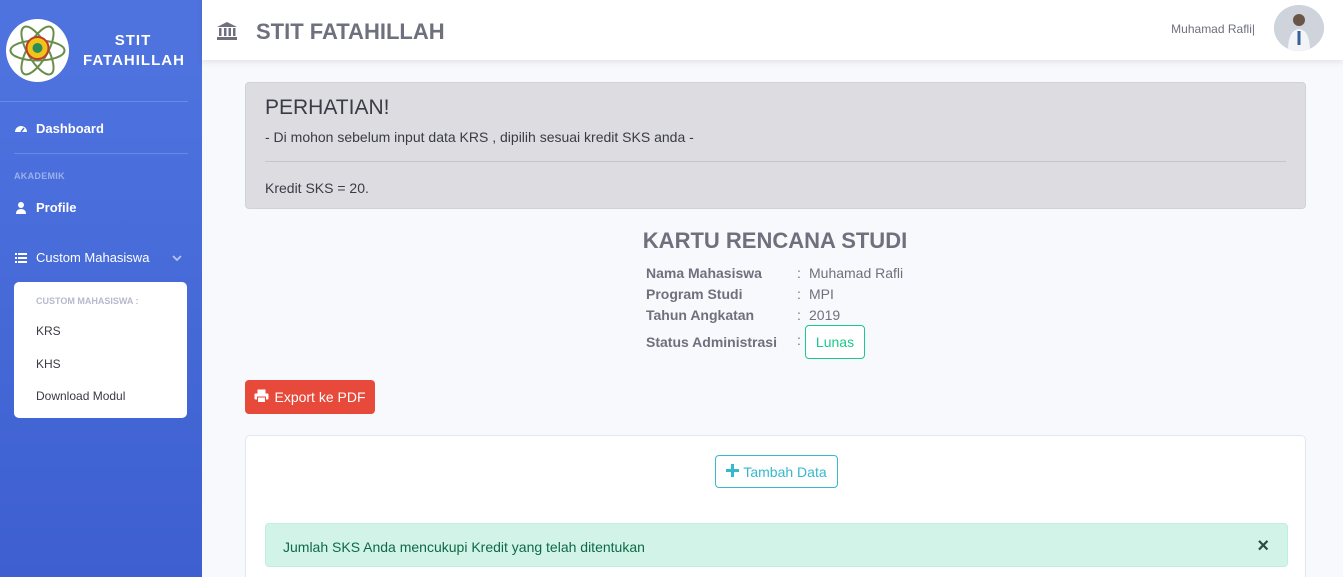 This screenshot has height=577, width=1343. What do you see at coordinates (350, 31) in the screenshot?
I see `page-title: STIT FATAHILLAH` at bounding box center [350, 31].